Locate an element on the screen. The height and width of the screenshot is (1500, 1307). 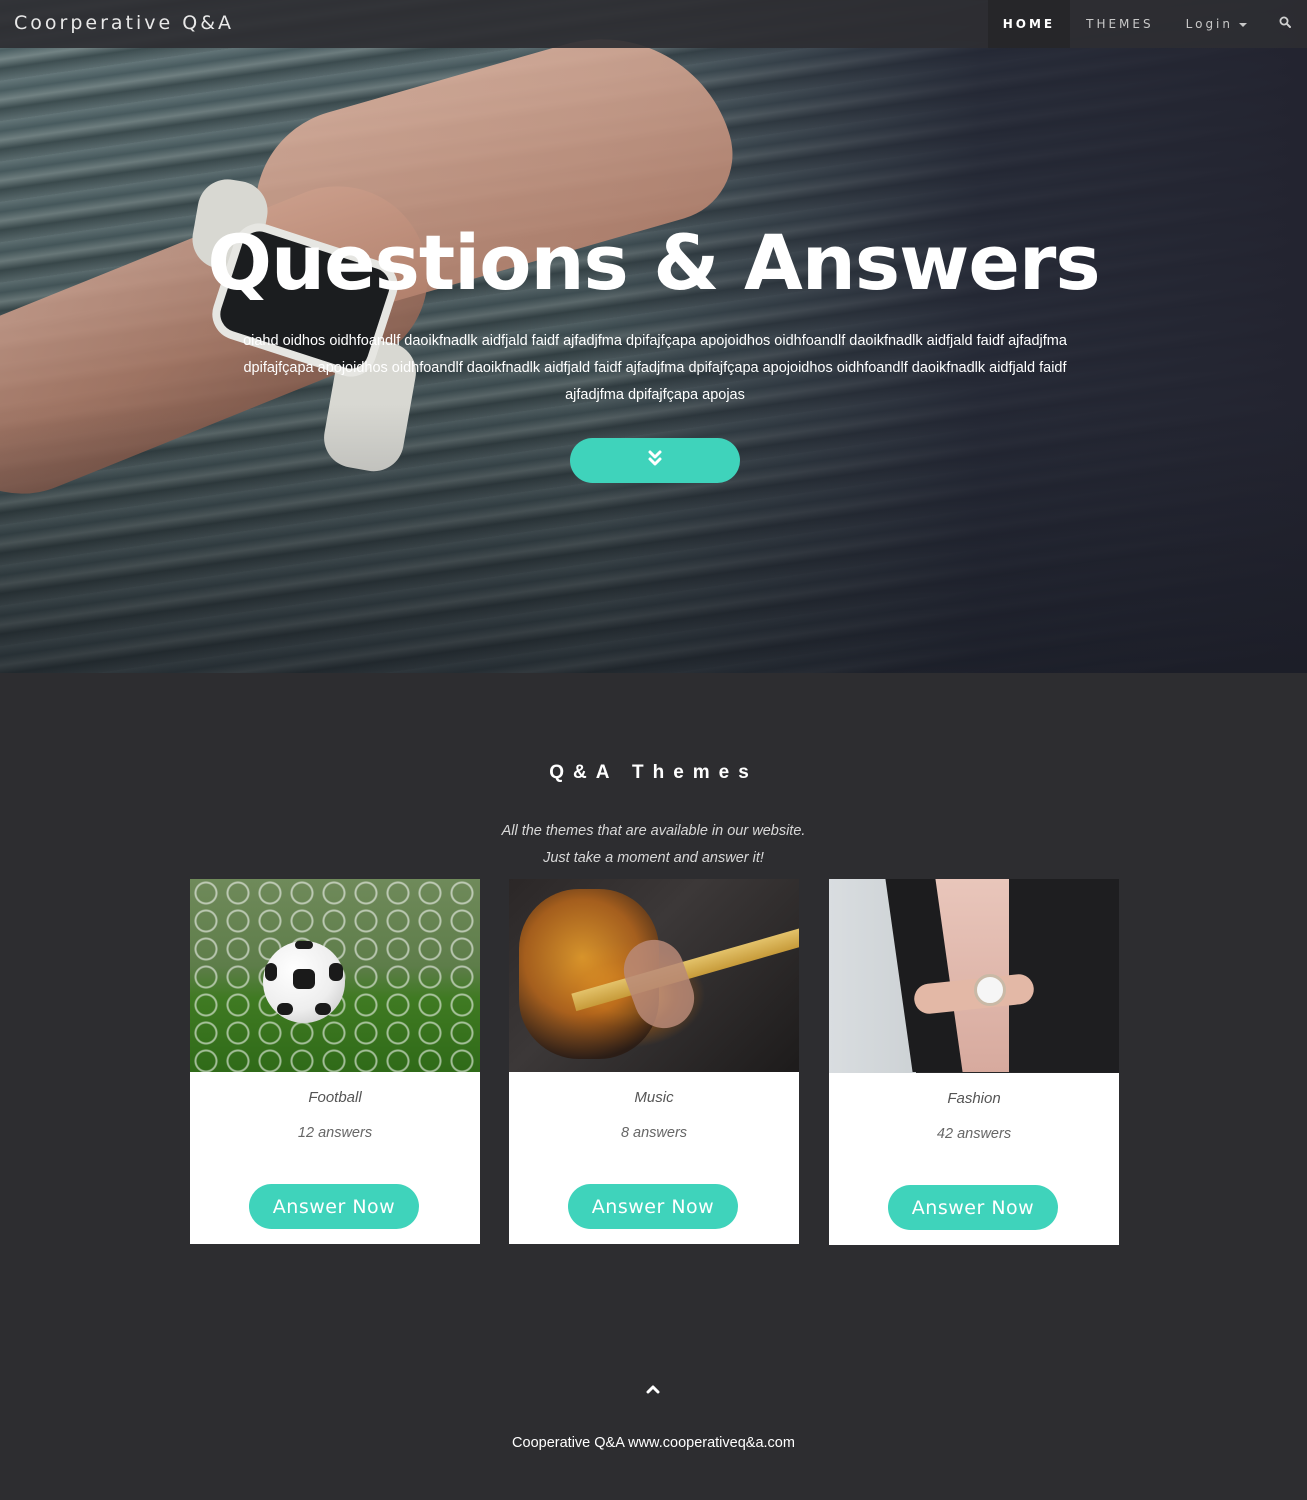
scroll-down-button is located at coordinates (655, 460).